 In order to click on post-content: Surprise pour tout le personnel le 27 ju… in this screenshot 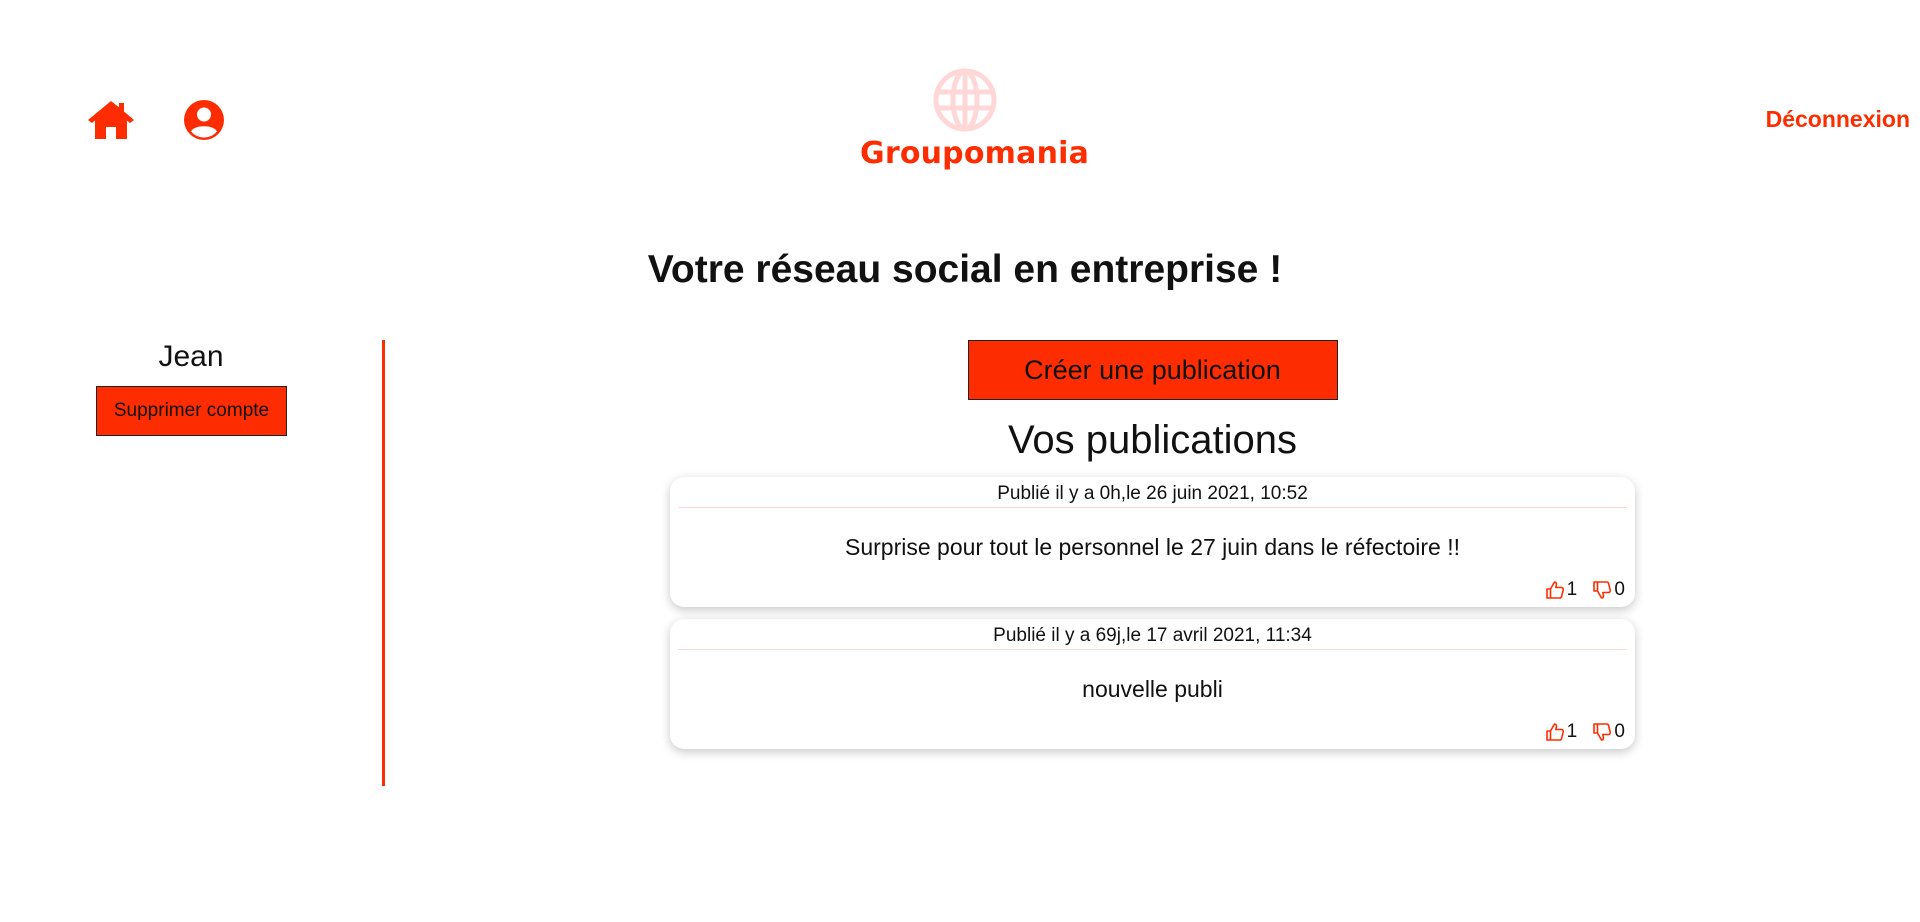, I will do `click(1152, 547)`.